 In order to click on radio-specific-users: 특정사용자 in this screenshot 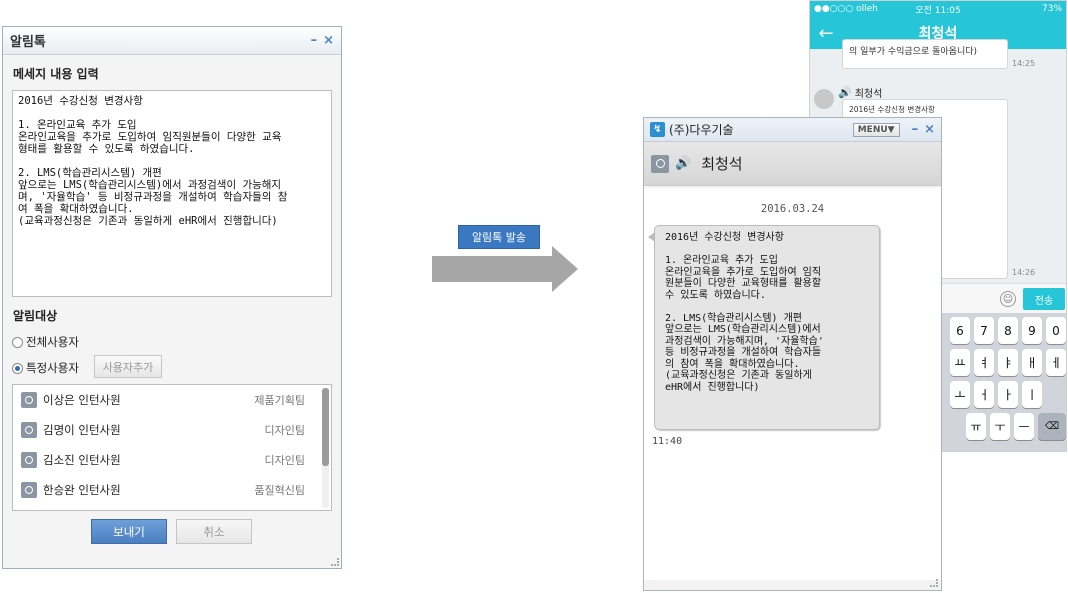, I will do `click(45, 368)`.